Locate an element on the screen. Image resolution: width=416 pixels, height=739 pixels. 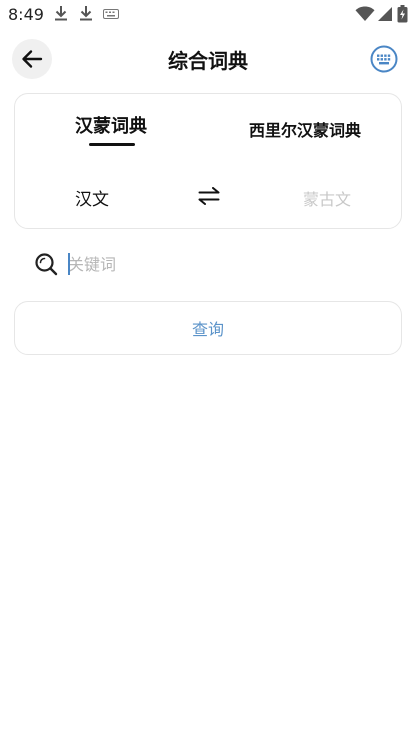
battery-icon is located at coordinates (402, 14).